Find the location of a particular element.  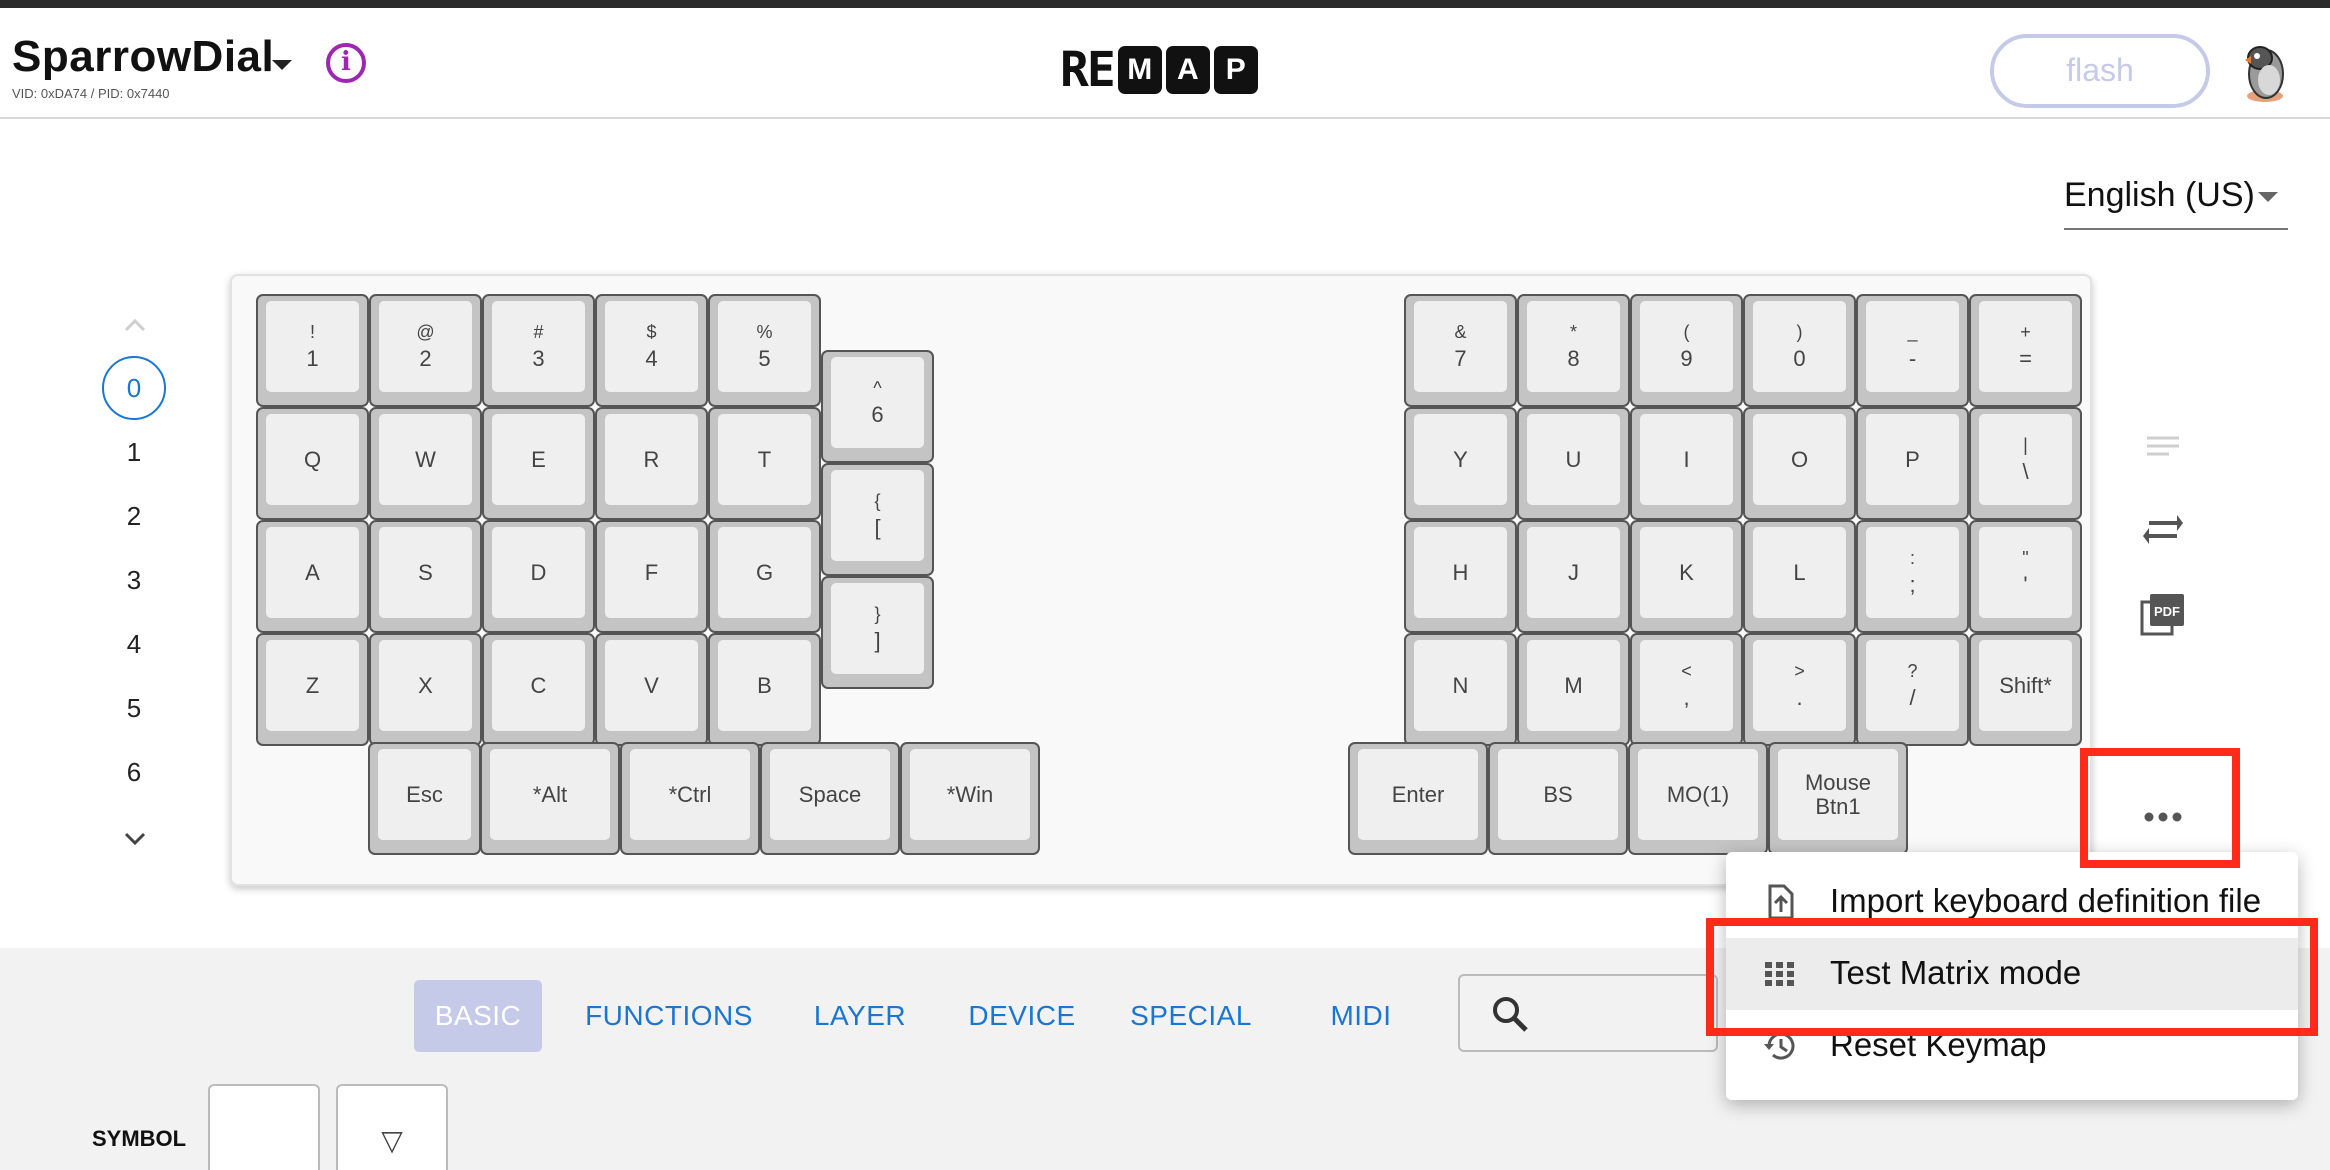

keyboard-key: J is located at coordinates (1573, 576).